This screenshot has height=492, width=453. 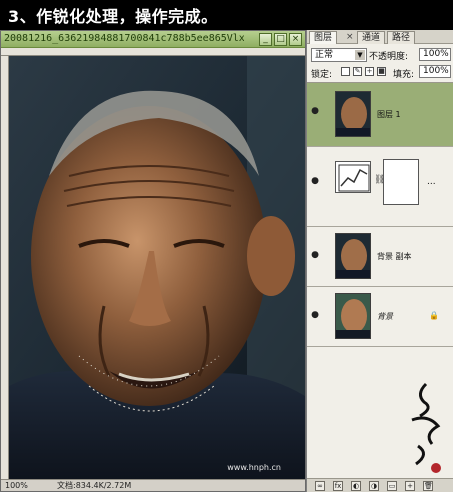 What do you see at coordinates (371, 37) in the screenshot?
I see `tab-channels: 通道` at bounding box center [371, 37].